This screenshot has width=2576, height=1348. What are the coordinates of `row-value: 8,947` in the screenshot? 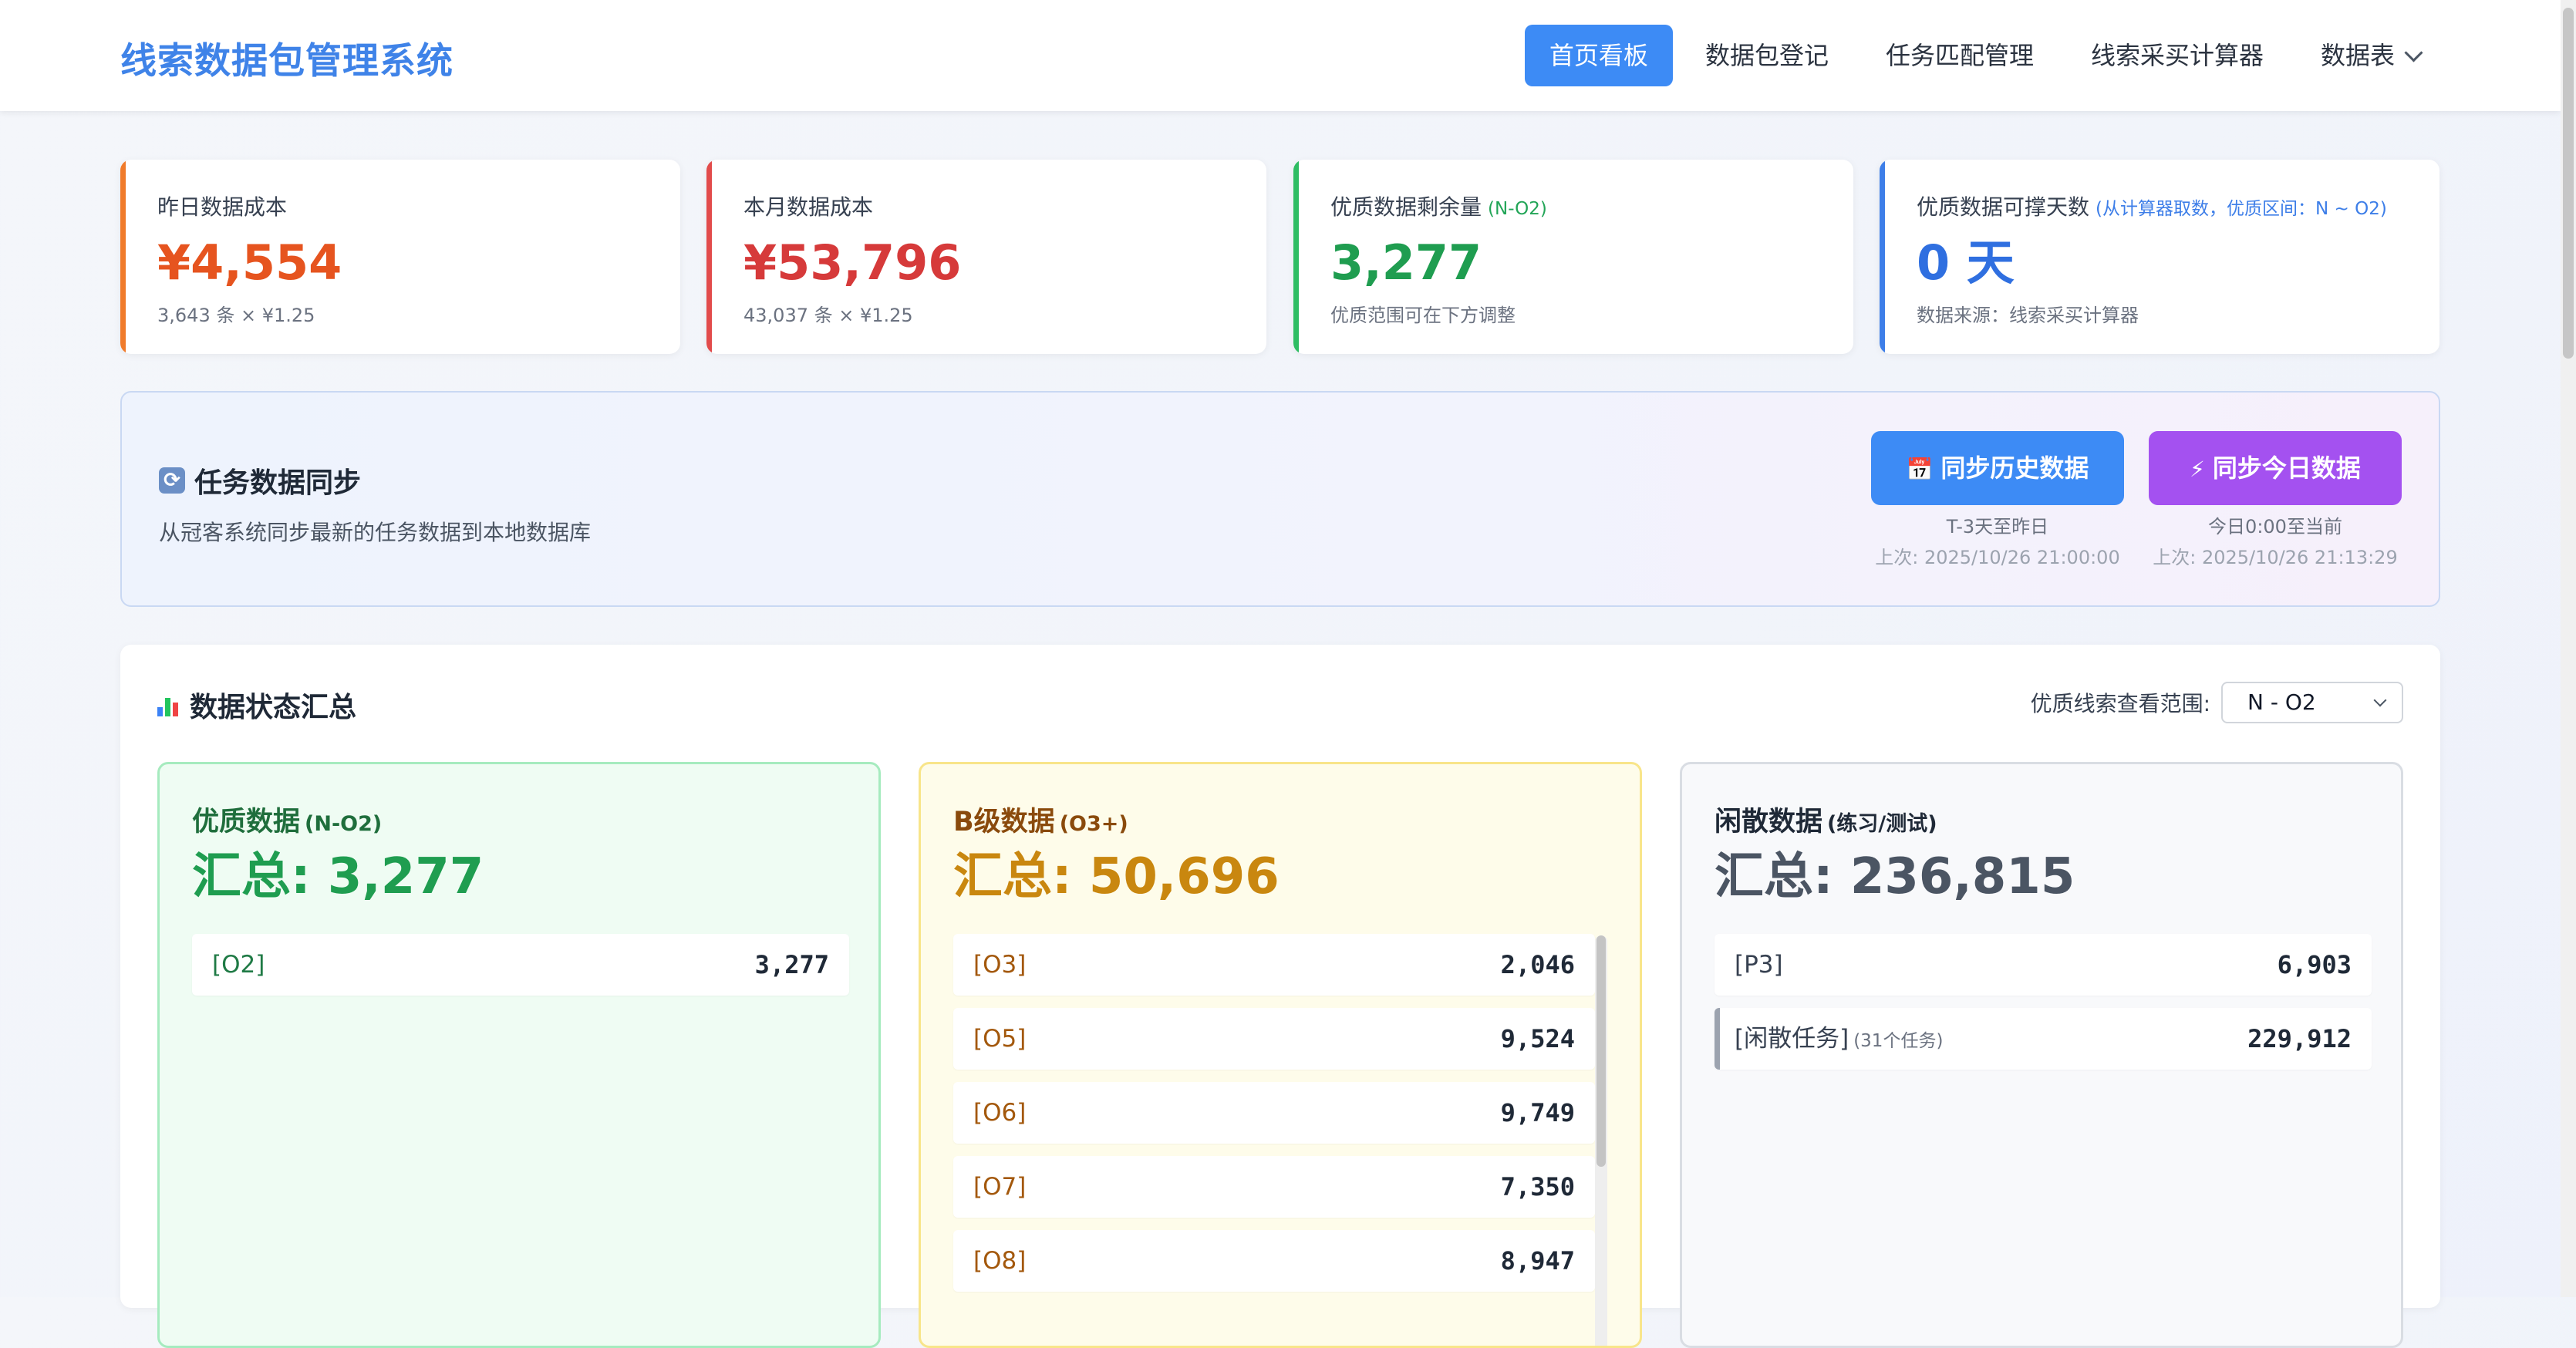 It's located at (1537, 1261).